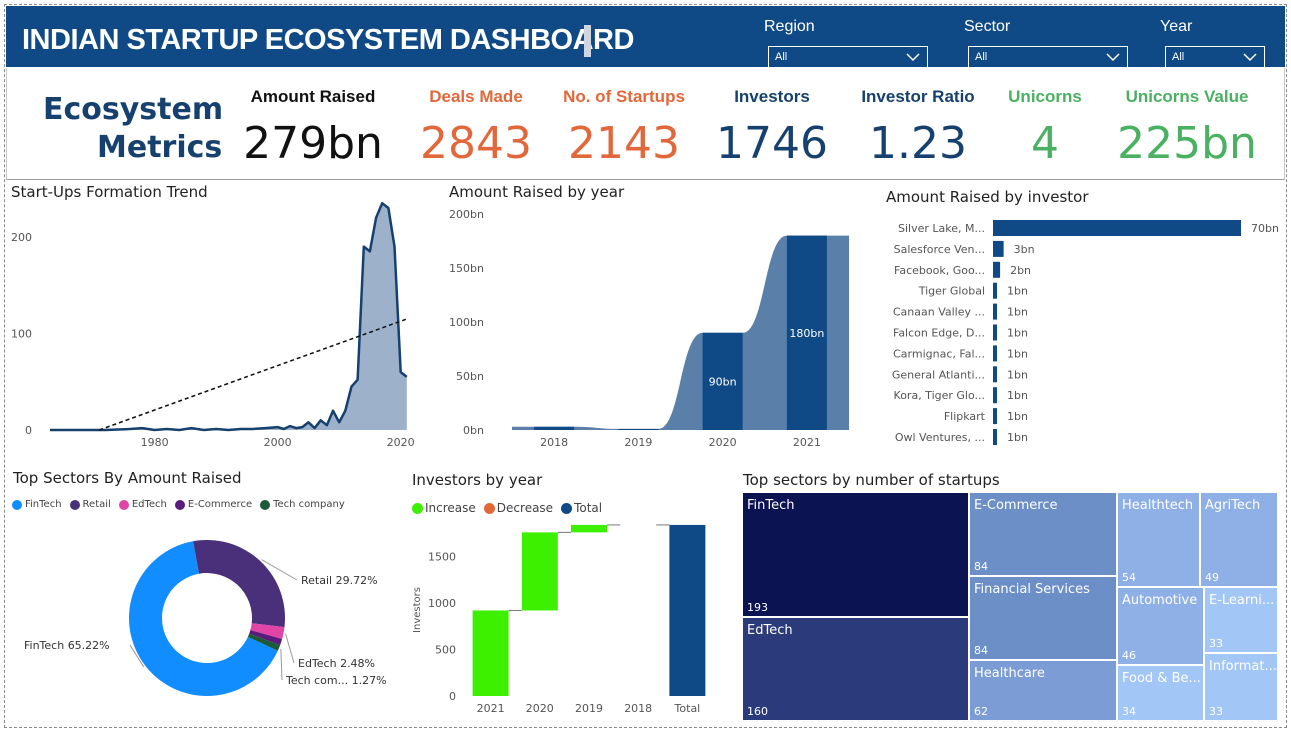  I want to click on region-dropdown: All, so click(848, 58).